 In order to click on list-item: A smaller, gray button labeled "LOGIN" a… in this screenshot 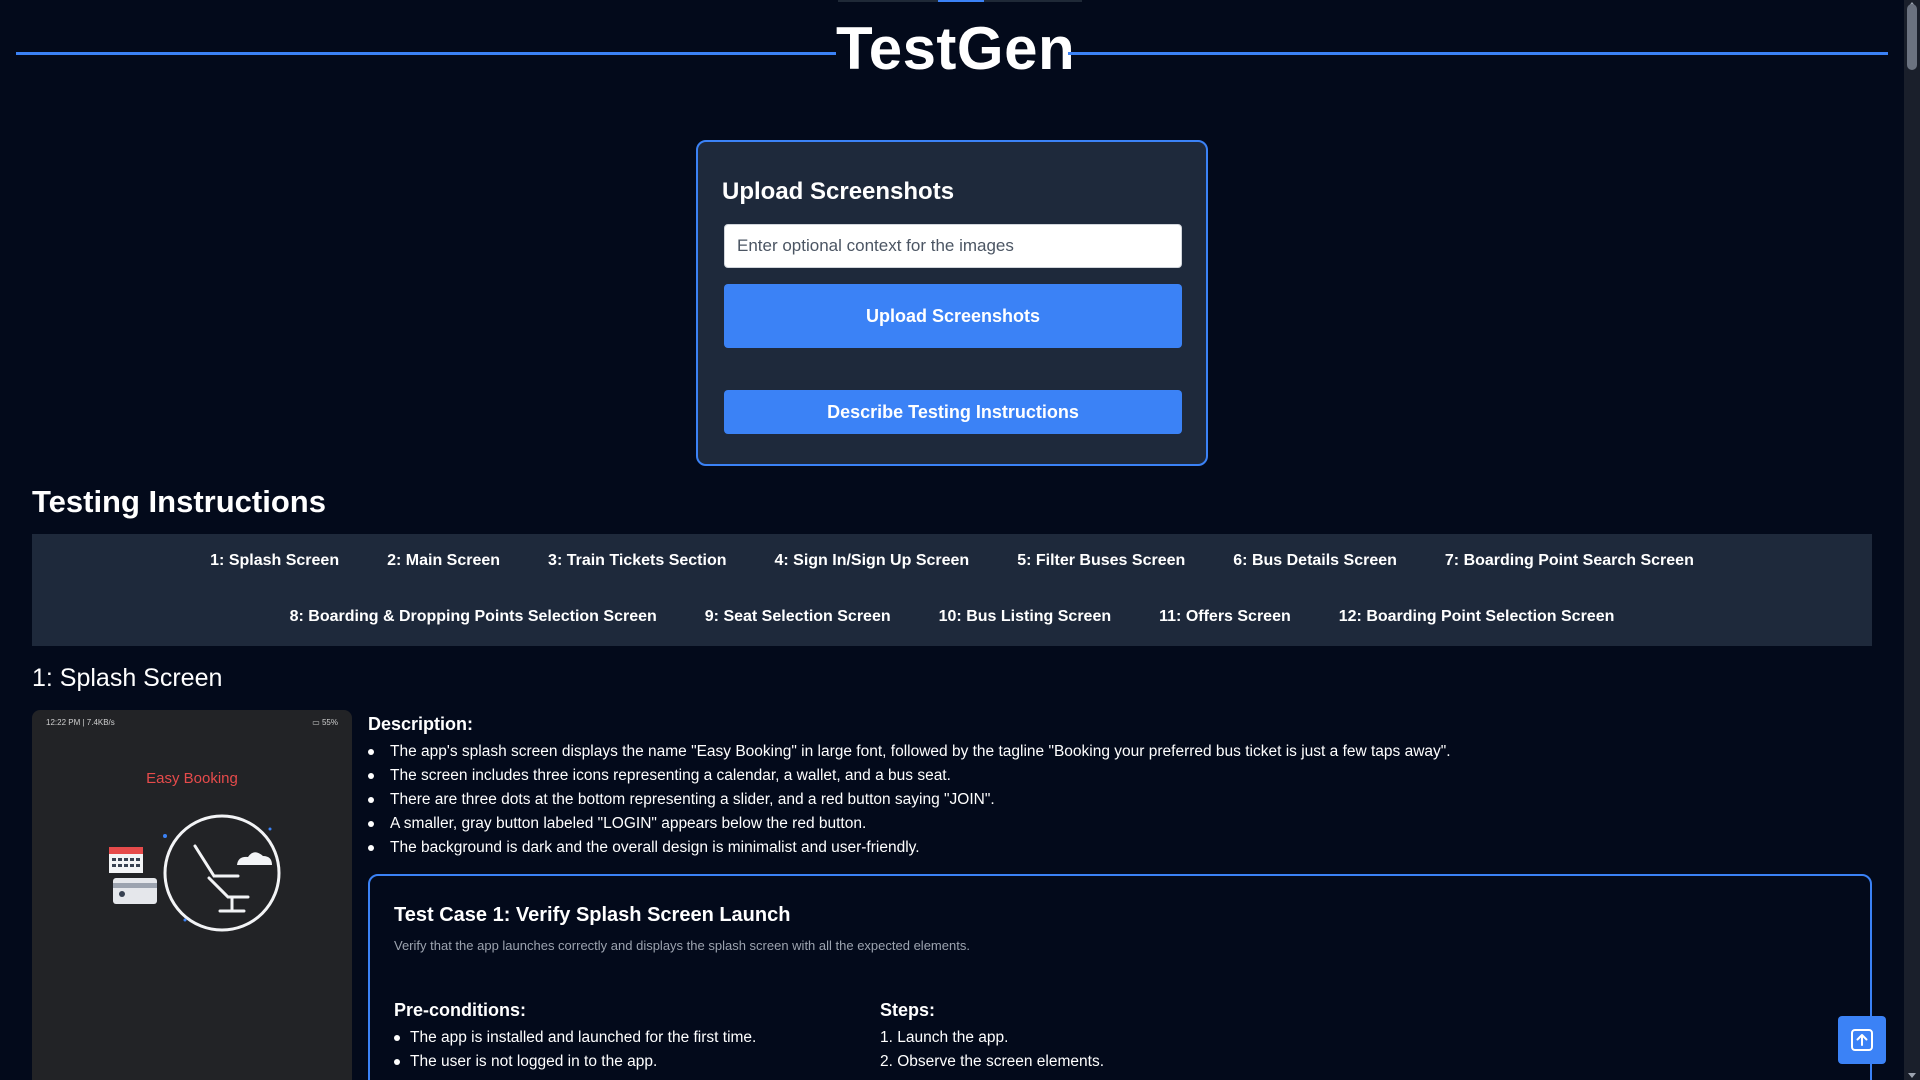, I will do `click(1118, 824)`.